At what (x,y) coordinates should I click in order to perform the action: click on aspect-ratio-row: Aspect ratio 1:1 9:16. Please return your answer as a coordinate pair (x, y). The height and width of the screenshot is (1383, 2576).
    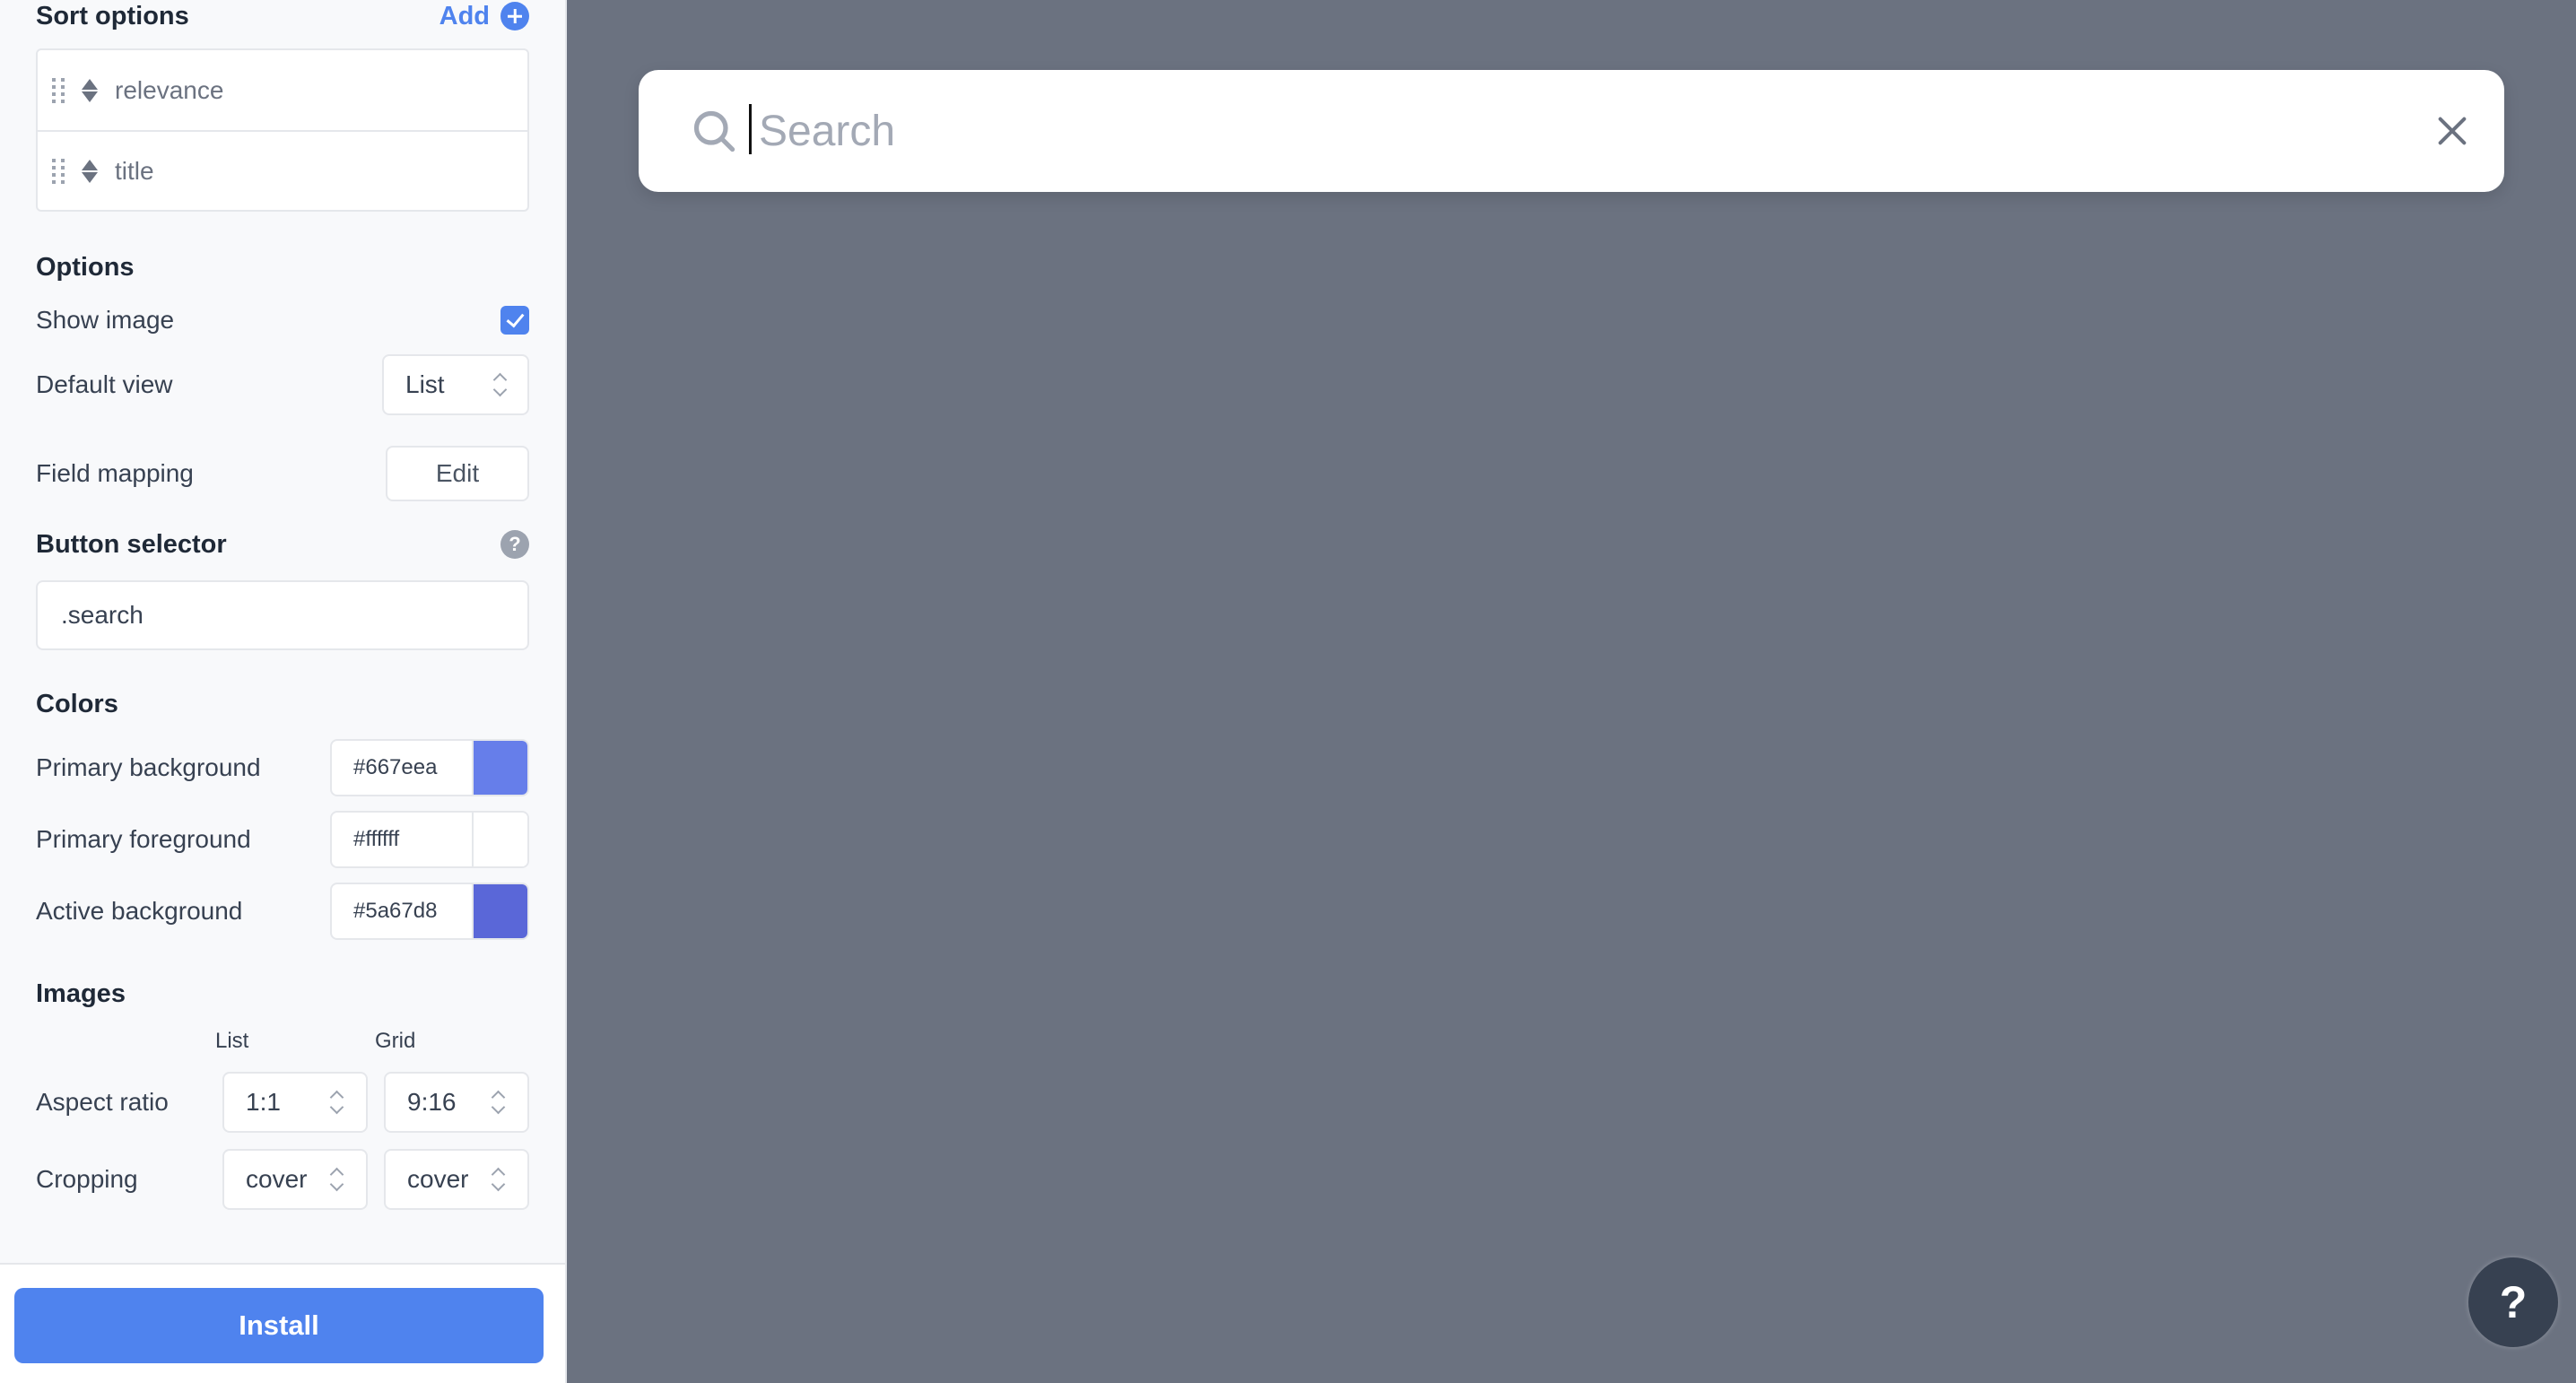
    Looking at the image, I should click on (282, 1102).